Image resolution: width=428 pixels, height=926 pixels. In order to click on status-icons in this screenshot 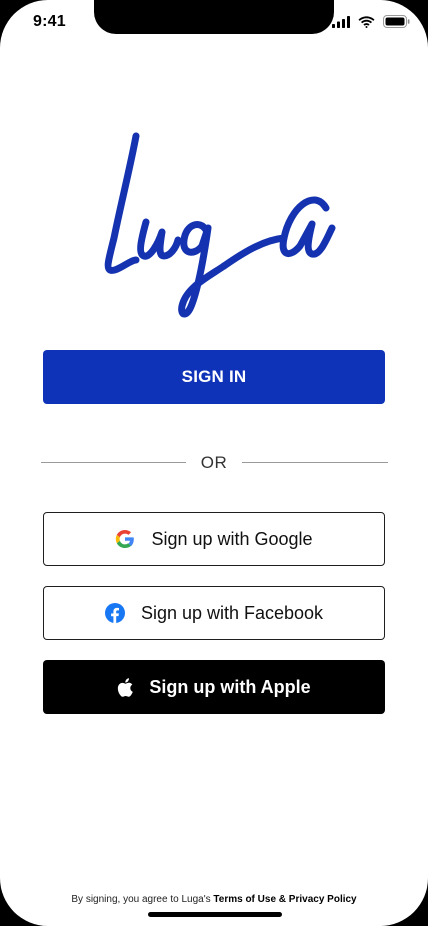, I will do `click(371, 24)`.